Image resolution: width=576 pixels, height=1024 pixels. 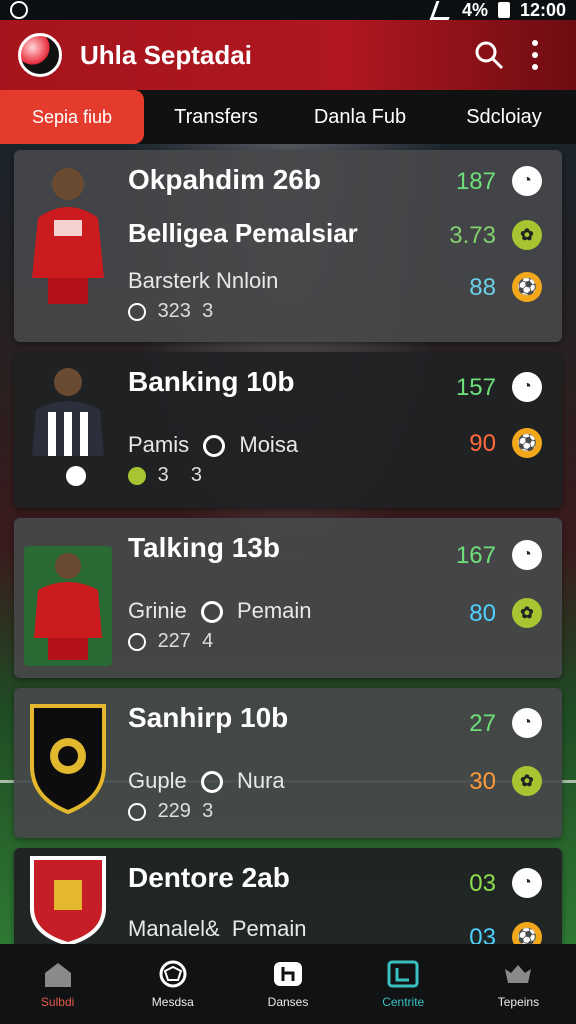 What do you see at coordinates (288, 900) in the screenshot?
I see `list-item: Dentore 2ab Manalel& Pemain 03 ◔ 03 ⚽` at bounding box center [288, 900].